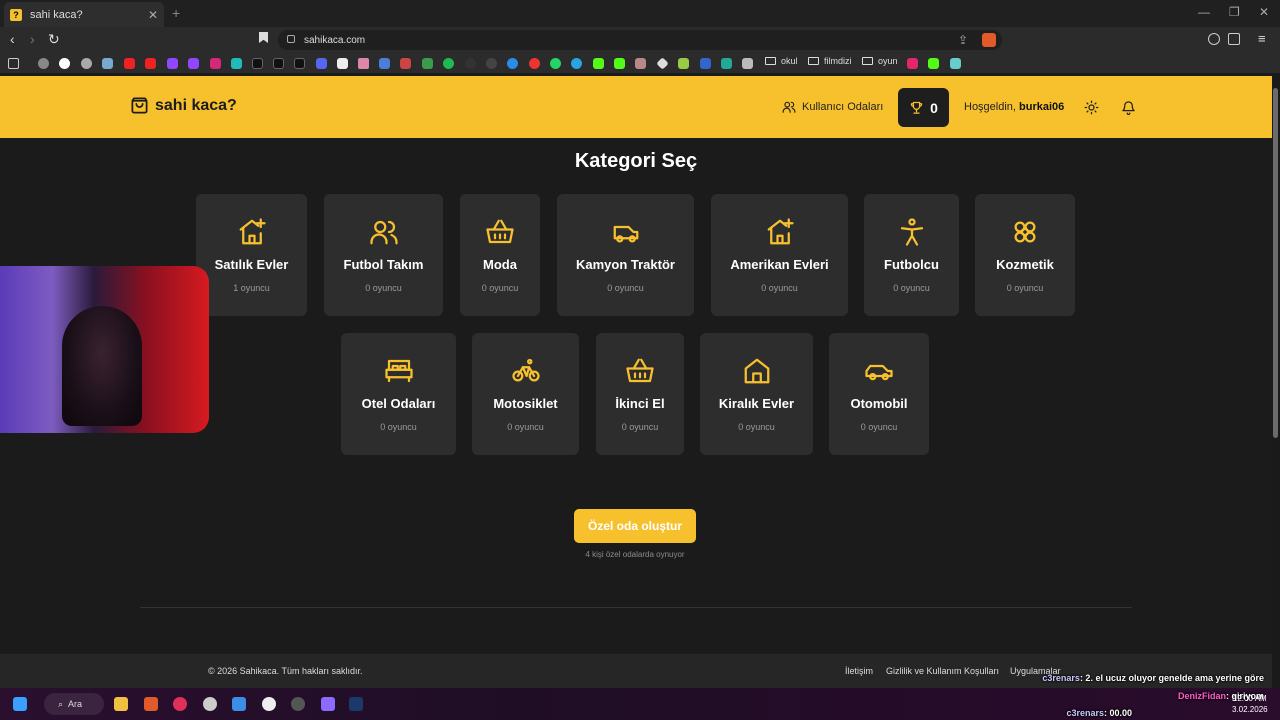 Image resolution: width=1280 pixels, height=720 pixels. I want to click on folder-label: okul, so click(789, 61).